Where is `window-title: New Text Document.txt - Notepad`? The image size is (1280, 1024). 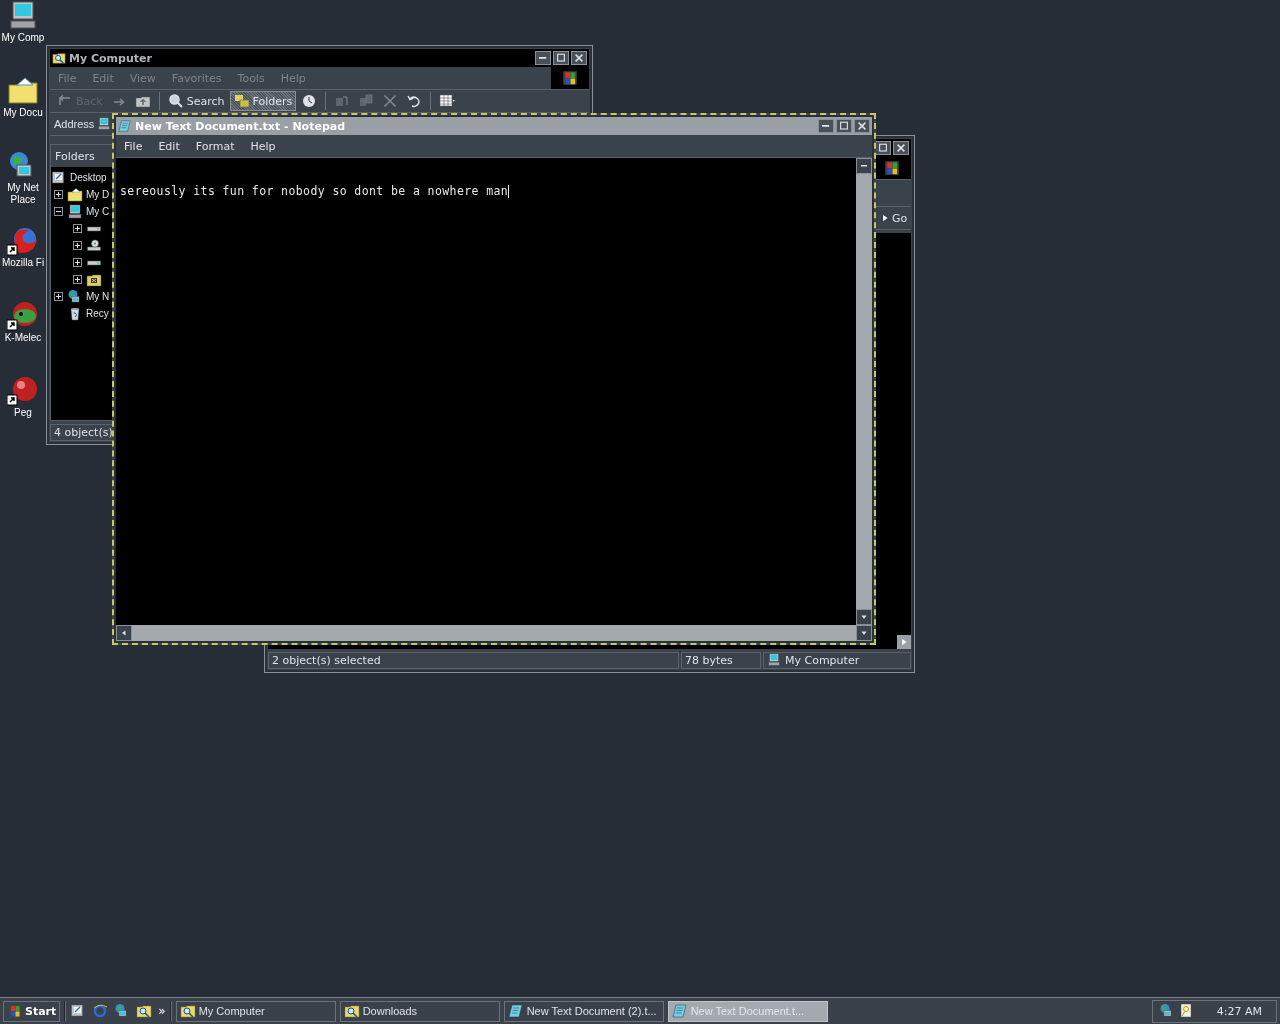
window-title: New Text Document.txt - Notepad is located at coordinates (241, 126).